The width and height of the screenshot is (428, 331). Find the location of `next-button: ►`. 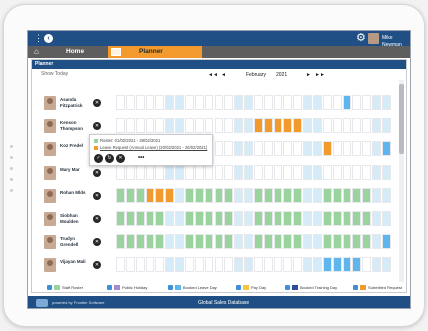

next-button: ► is located at coordinates (308, 75).